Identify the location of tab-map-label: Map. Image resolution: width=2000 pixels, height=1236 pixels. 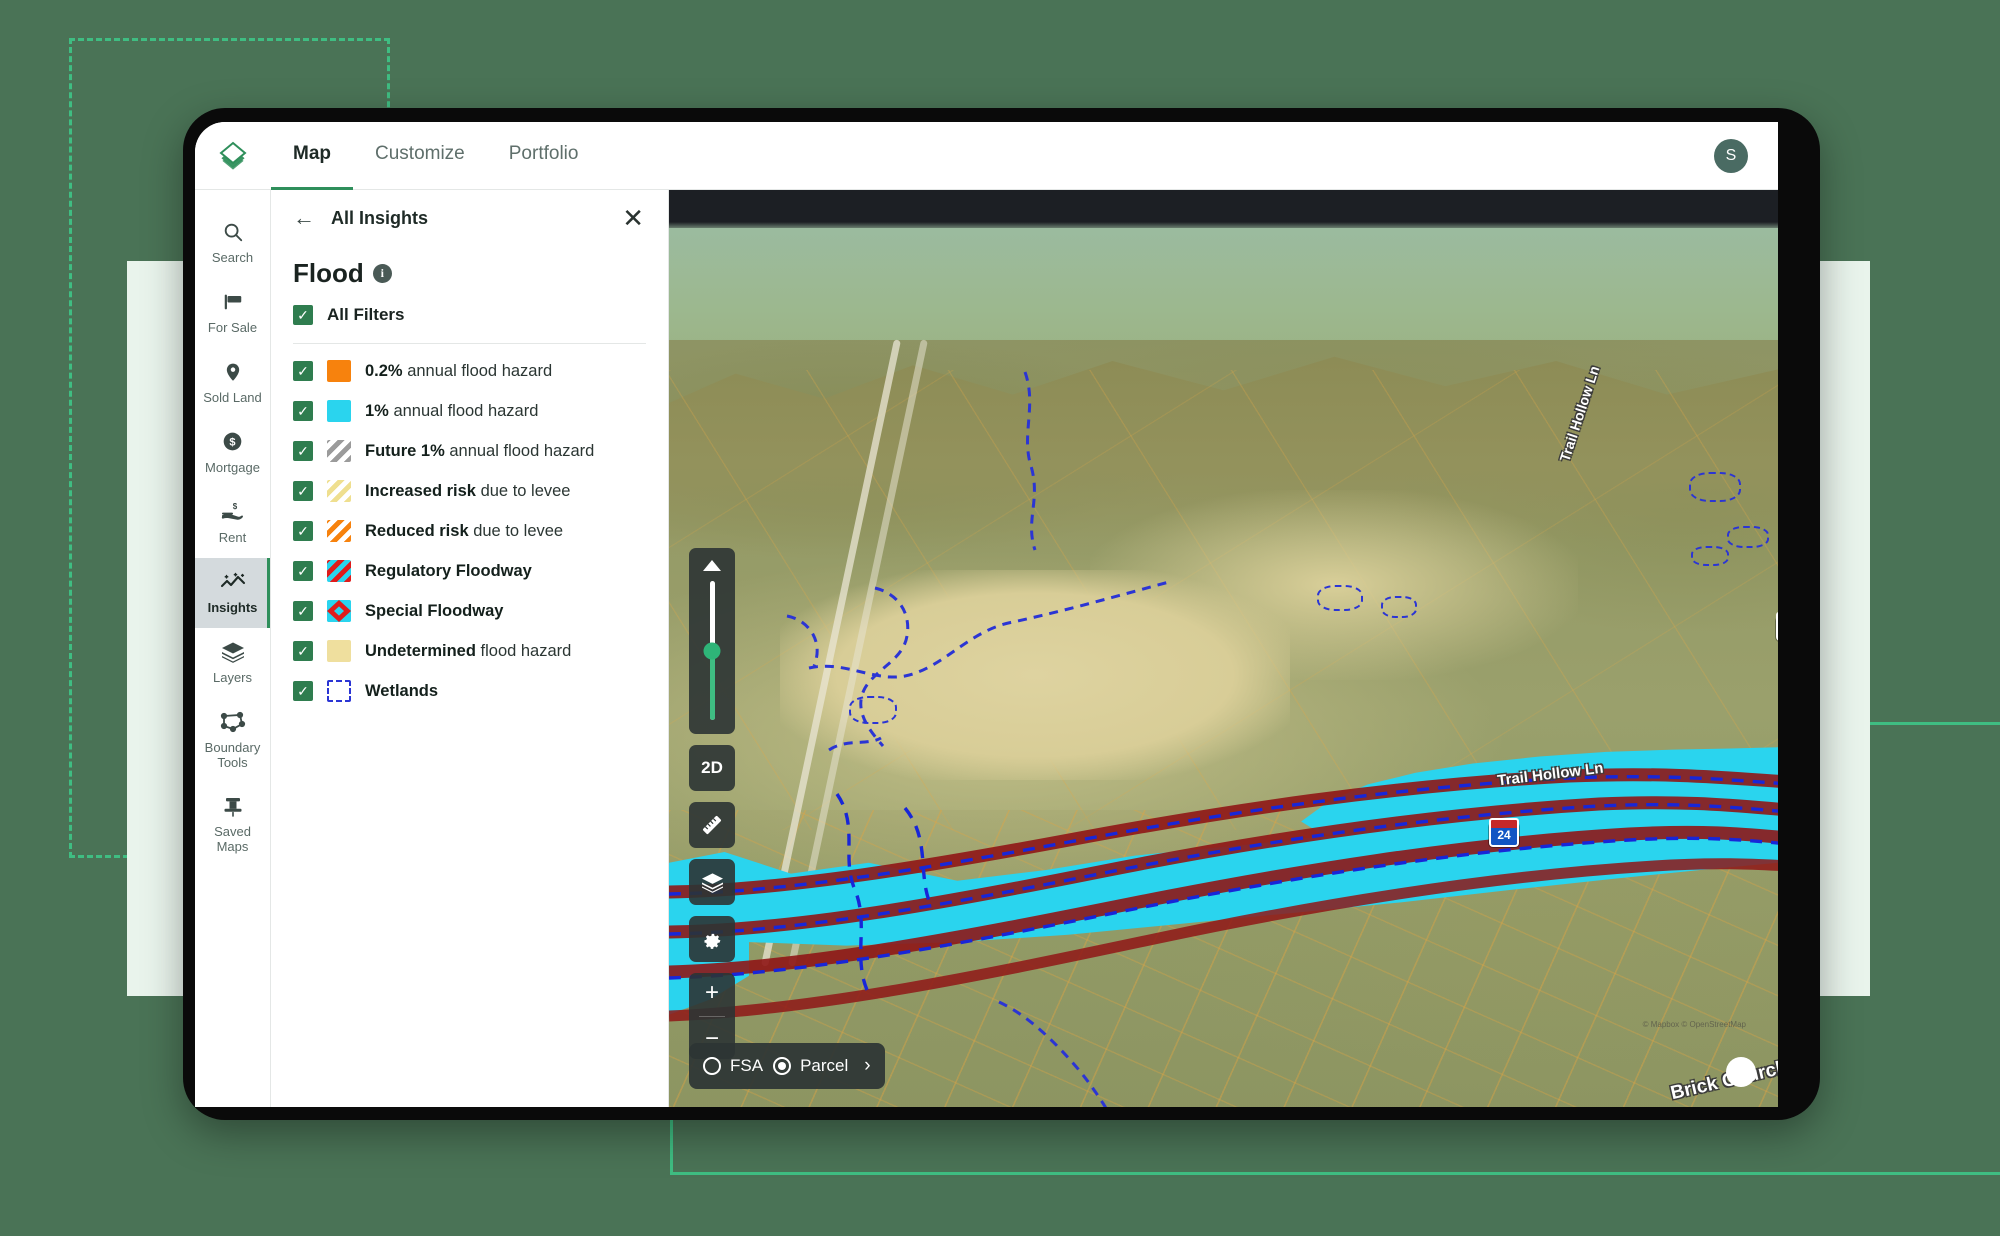
(312, 153).